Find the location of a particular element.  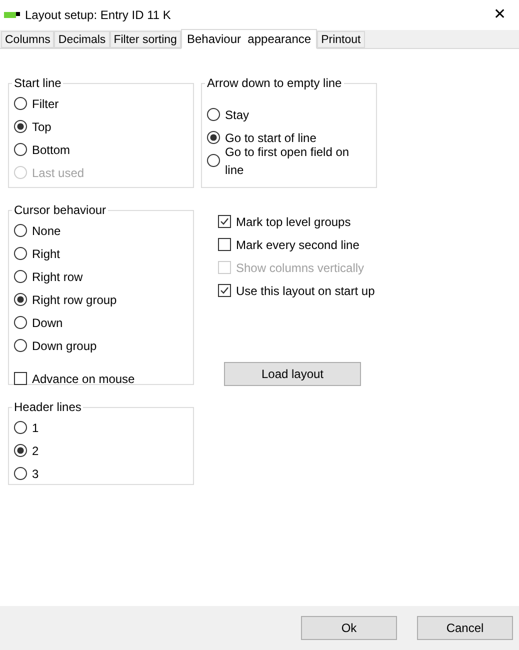

radio-label: Top is located at coordinates (42, 127).